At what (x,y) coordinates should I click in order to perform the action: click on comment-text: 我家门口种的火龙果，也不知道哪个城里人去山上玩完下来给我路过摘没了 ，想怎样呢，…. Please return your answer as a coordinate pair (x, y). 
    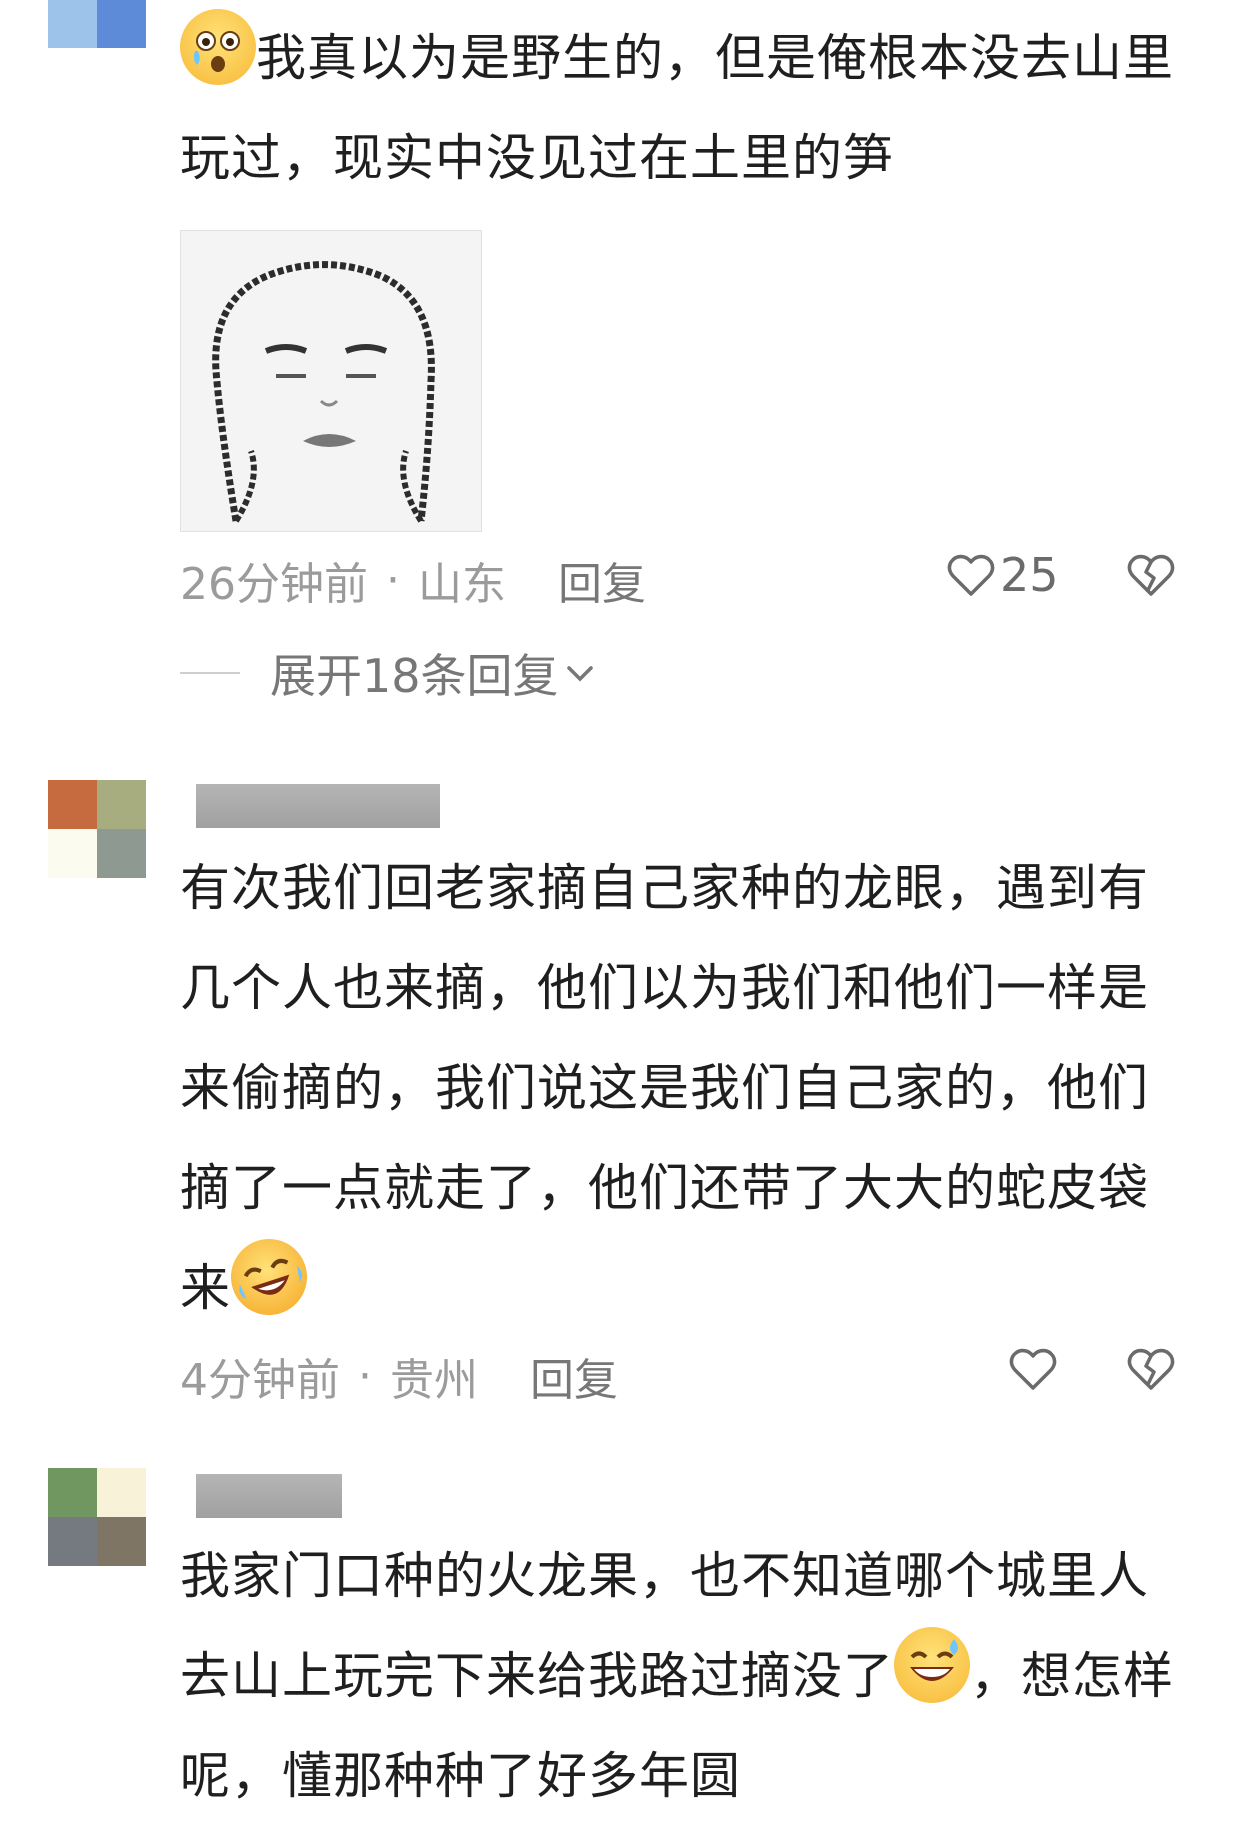
    Looking at the image, I should click on (680, 1676).